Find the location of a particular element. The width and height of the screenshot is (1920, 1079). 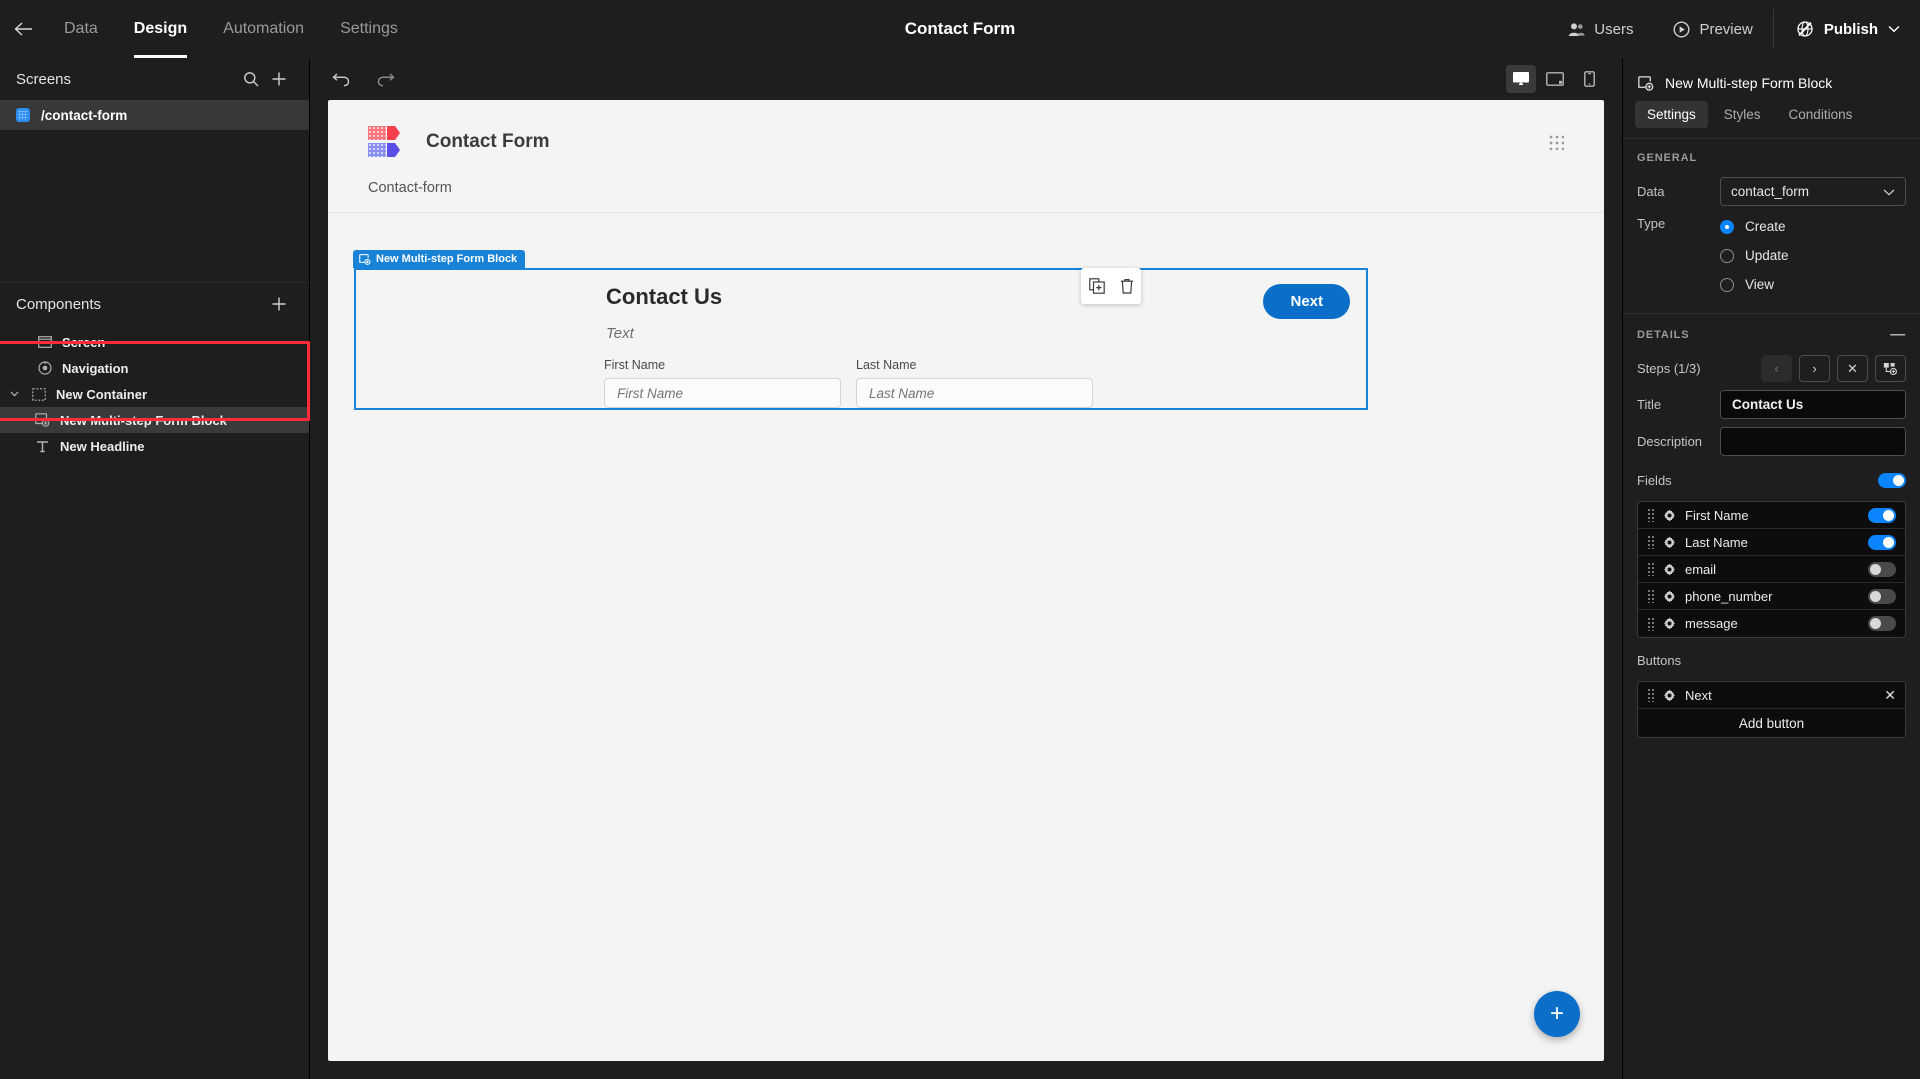

tab-conditions: Conditions is located at coordinates (1821, 114).